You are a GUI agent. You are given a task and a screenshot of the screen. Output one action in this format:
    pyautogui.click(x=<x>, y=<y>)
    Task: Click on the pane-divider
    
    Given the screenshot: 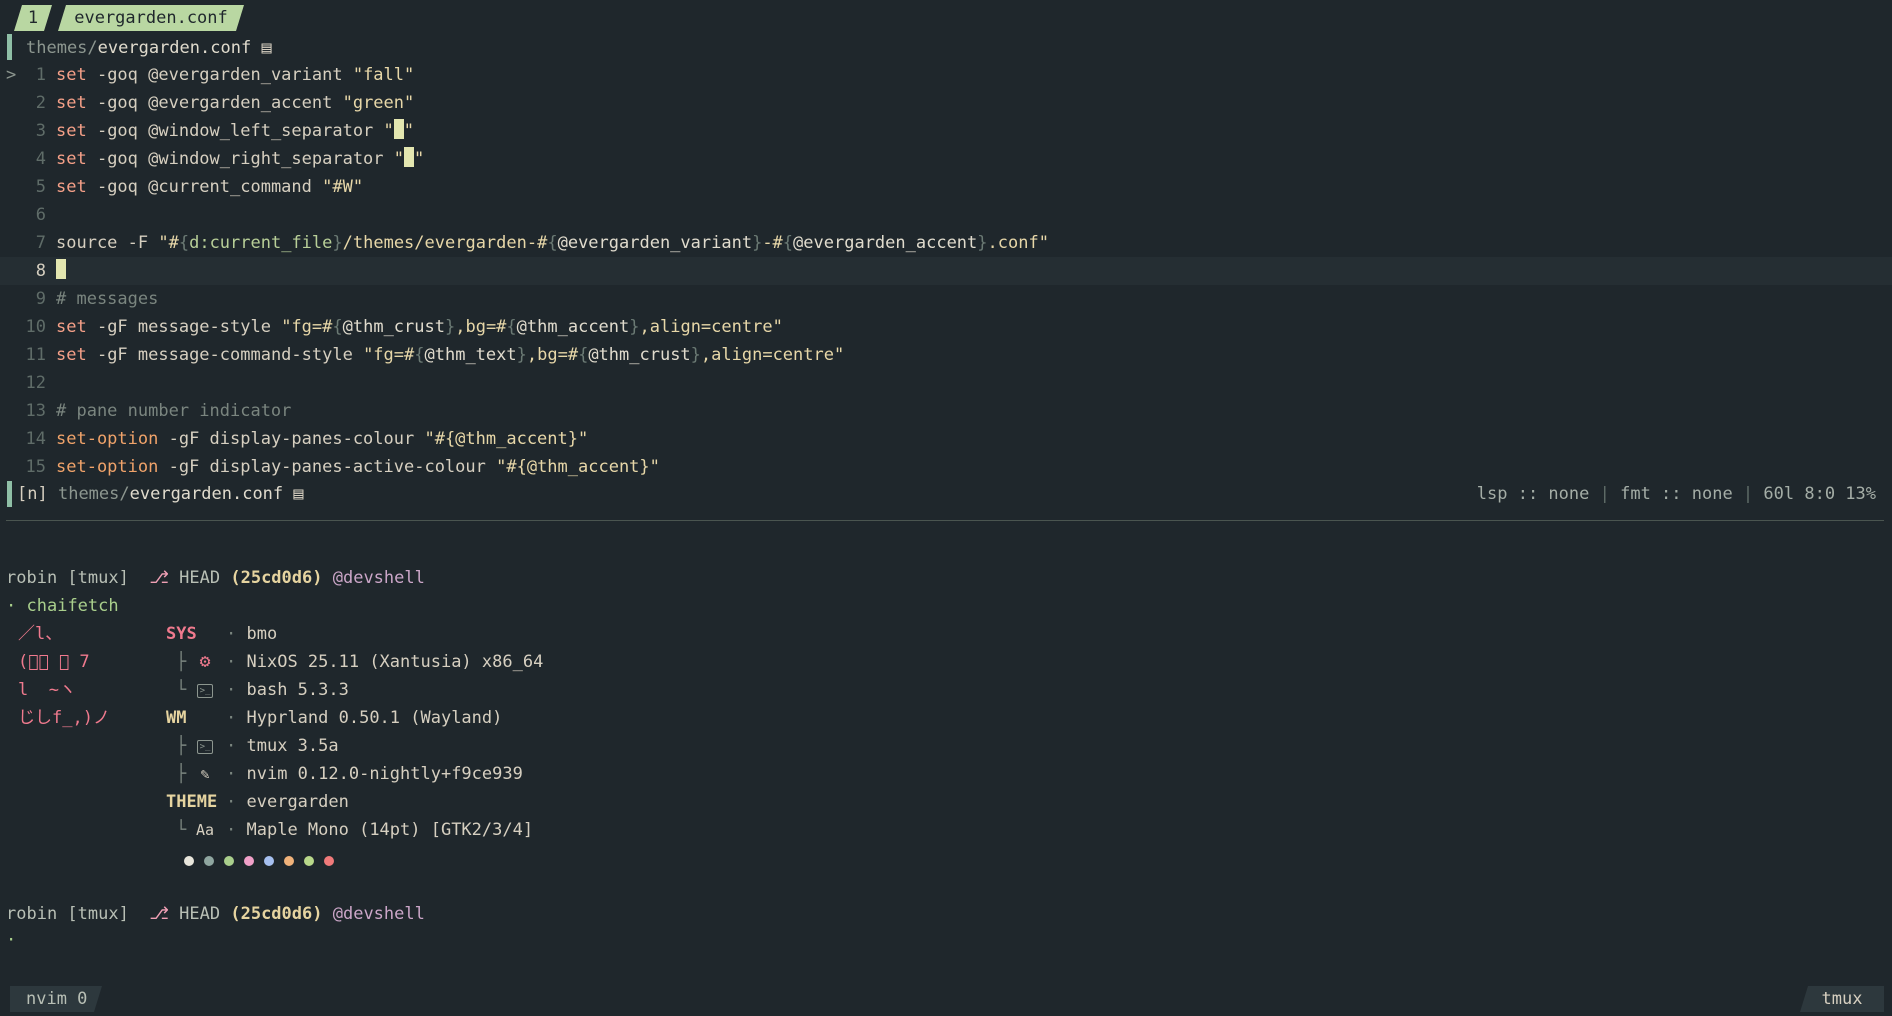 What is the action you would take?
    pyautogui.click(x=945, y=520)
    